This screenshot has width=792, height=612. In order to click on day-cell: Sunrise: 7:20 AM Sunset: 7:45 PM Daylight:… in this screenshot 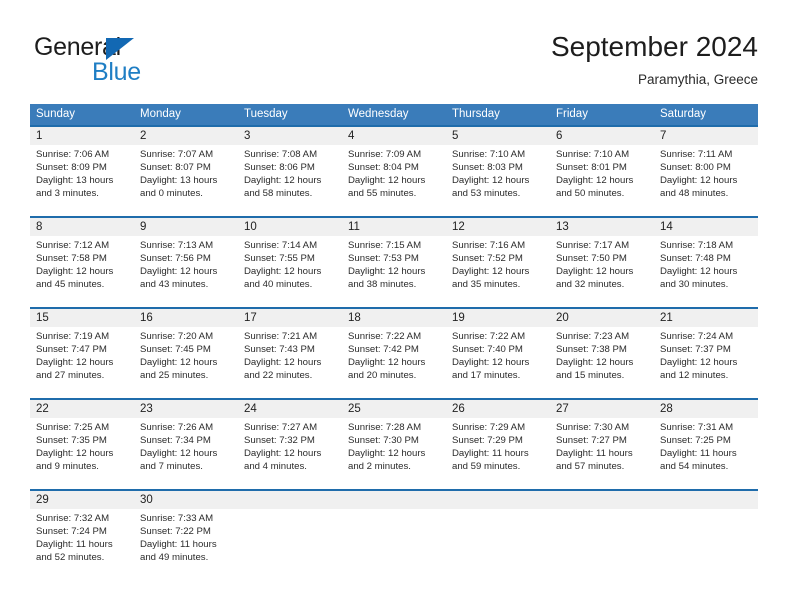, I will do `click(186, 362)`.